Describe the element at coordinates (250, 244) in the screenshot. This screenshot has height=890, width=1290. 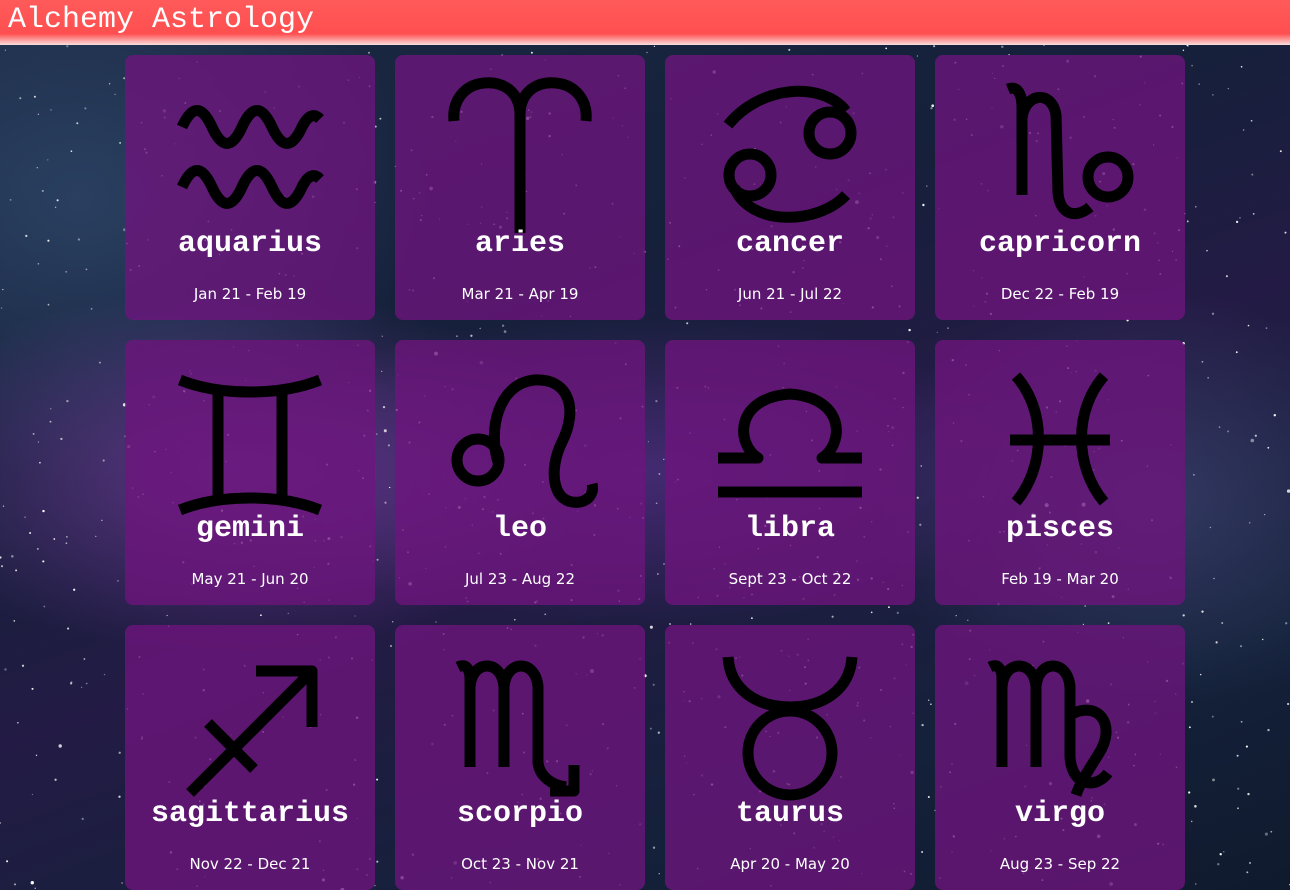
I see `card-title: aquarius` at that location.